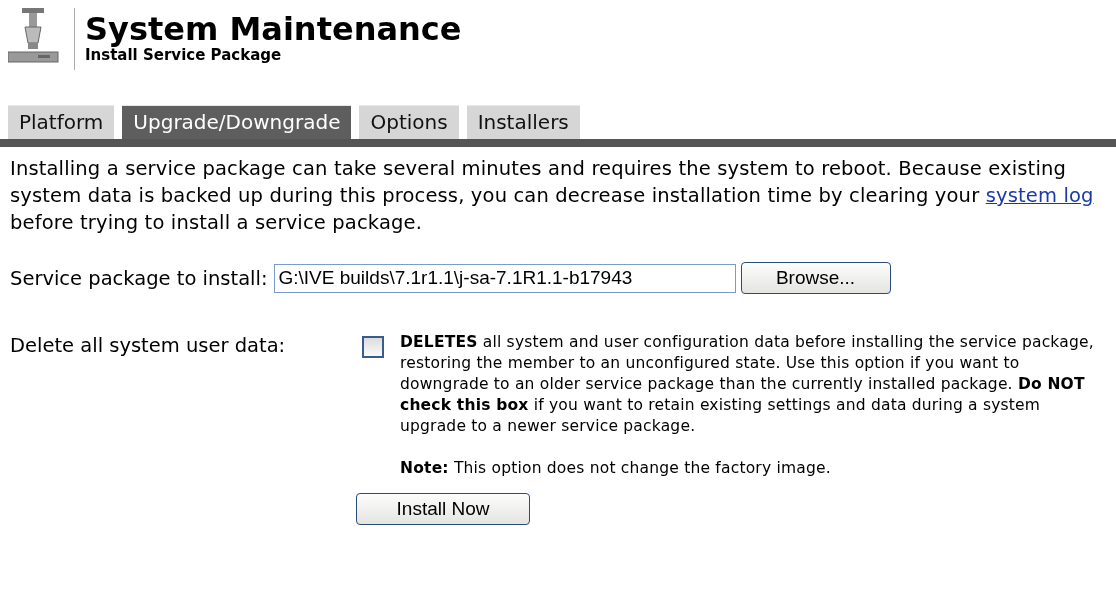 This screenshot has width=1116, height=612. I want to click on field-label: Service package to install:, so click(139, 278).